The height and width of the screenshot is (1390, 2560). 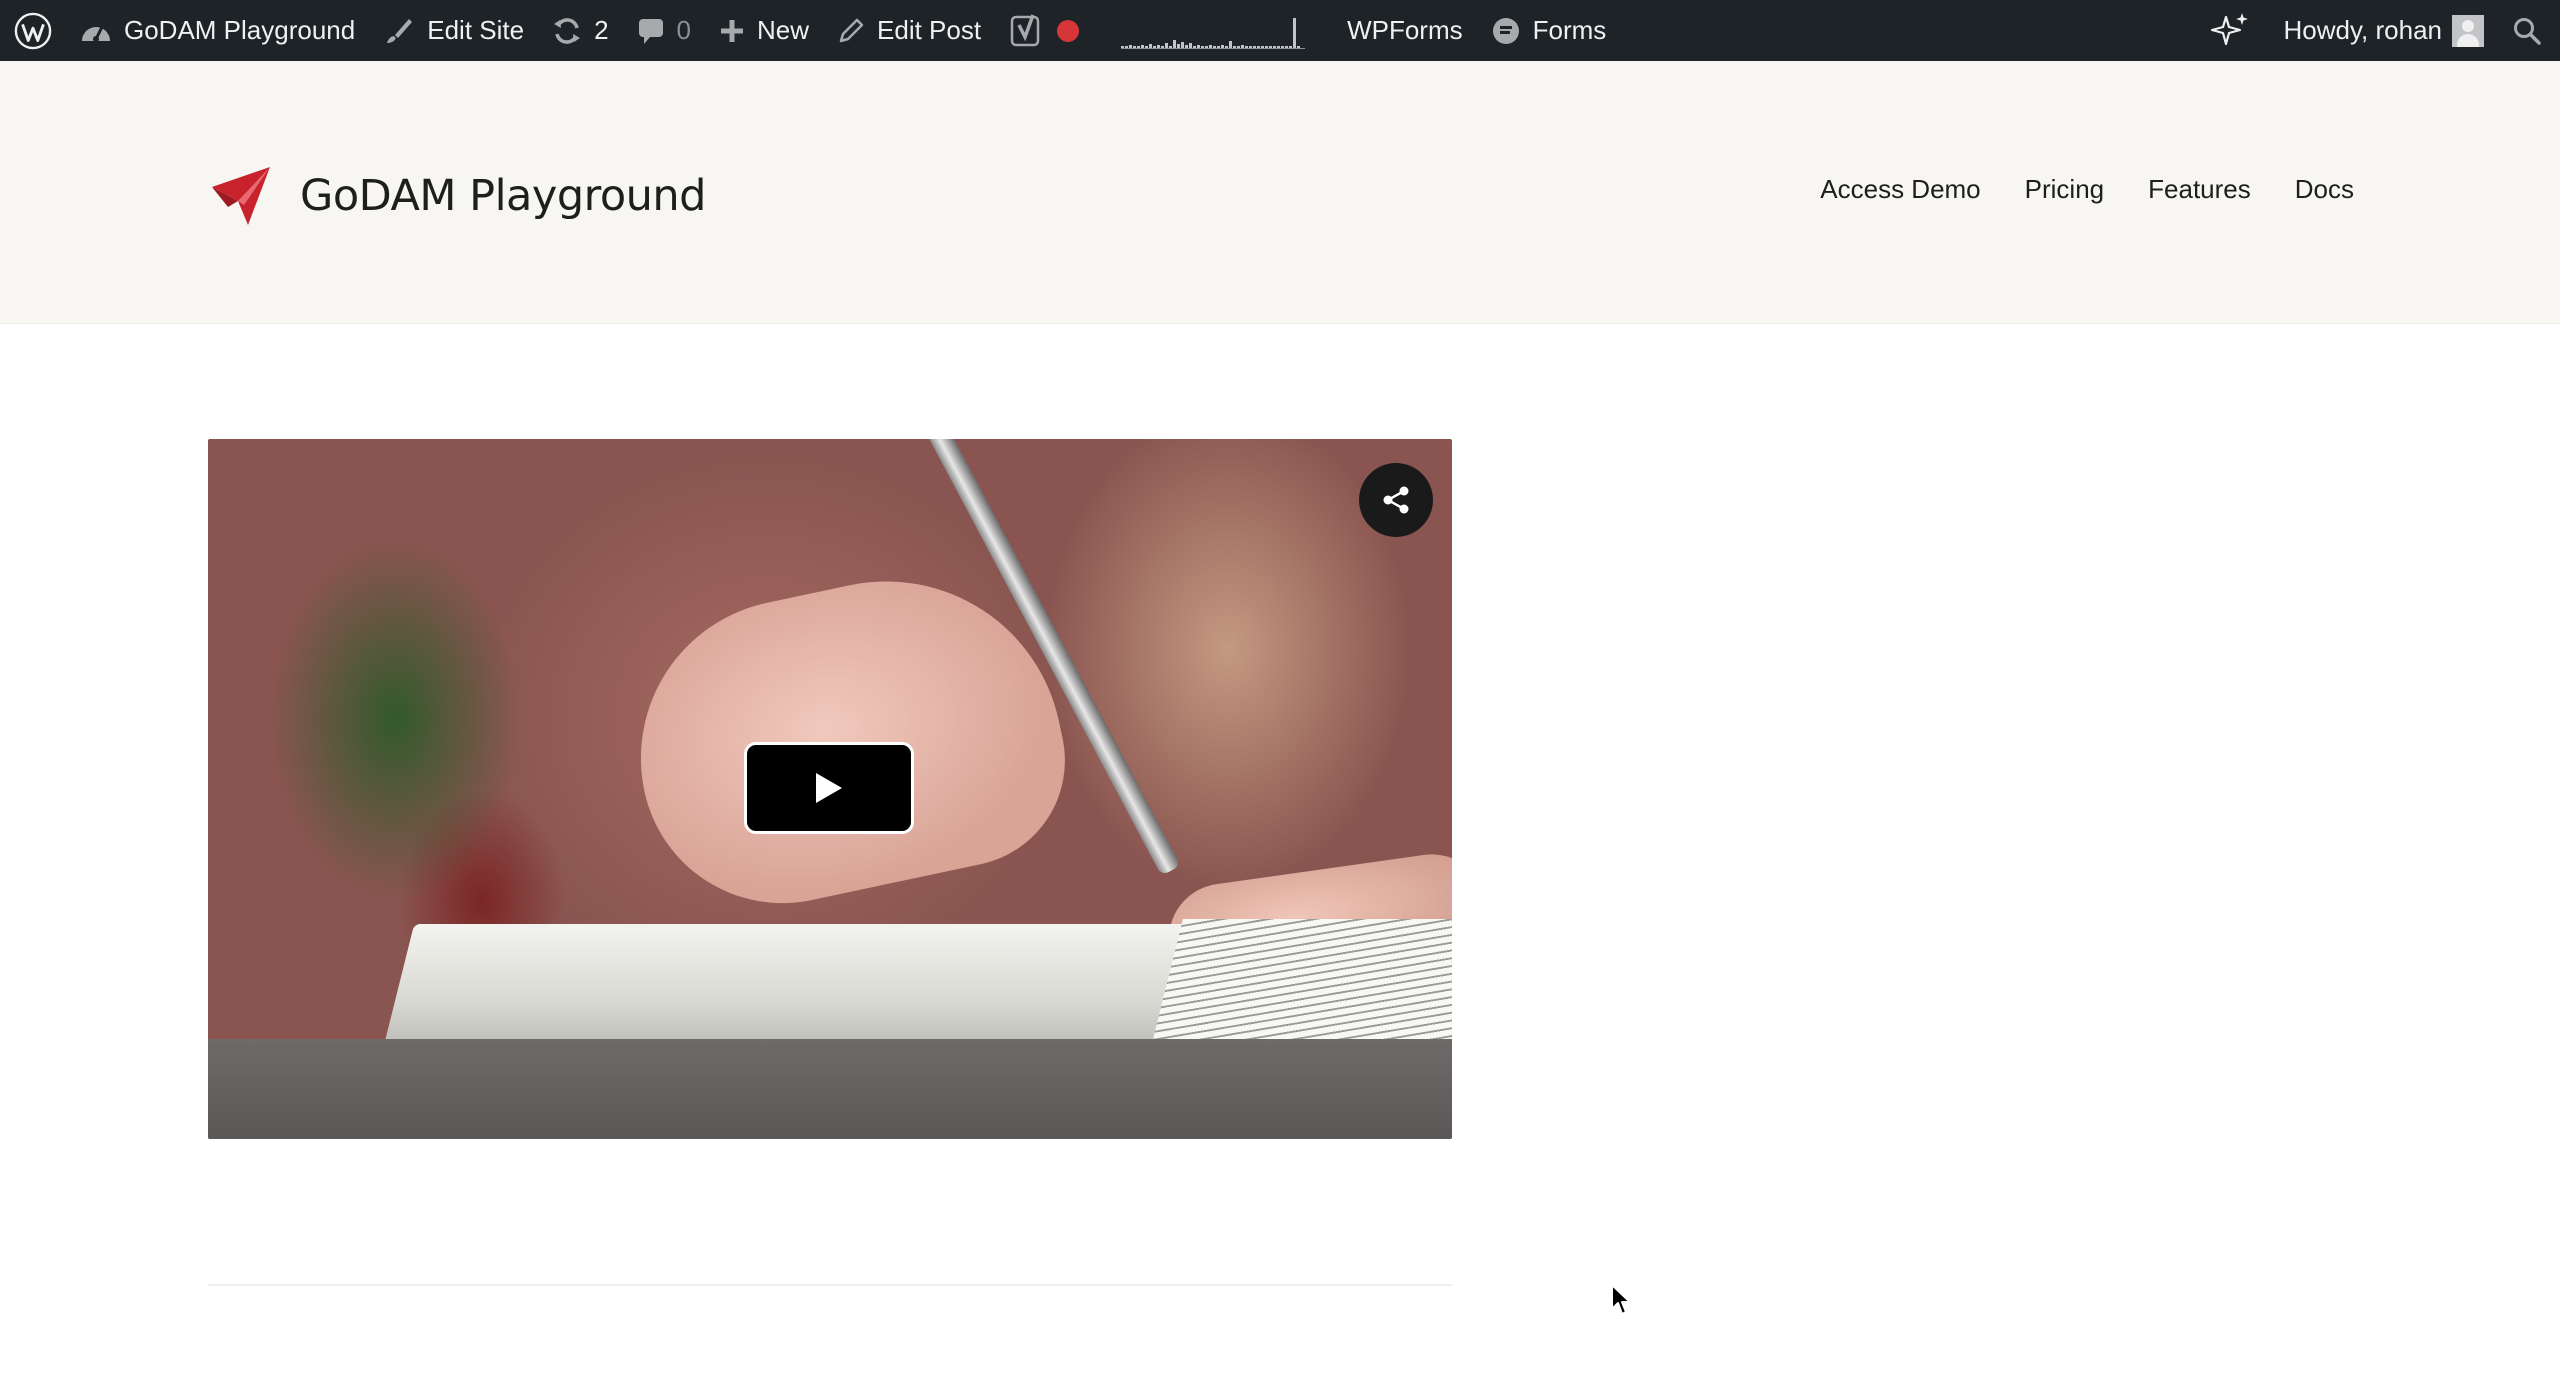 I want to click on comments-link: 0, so click(x=664, y=30).